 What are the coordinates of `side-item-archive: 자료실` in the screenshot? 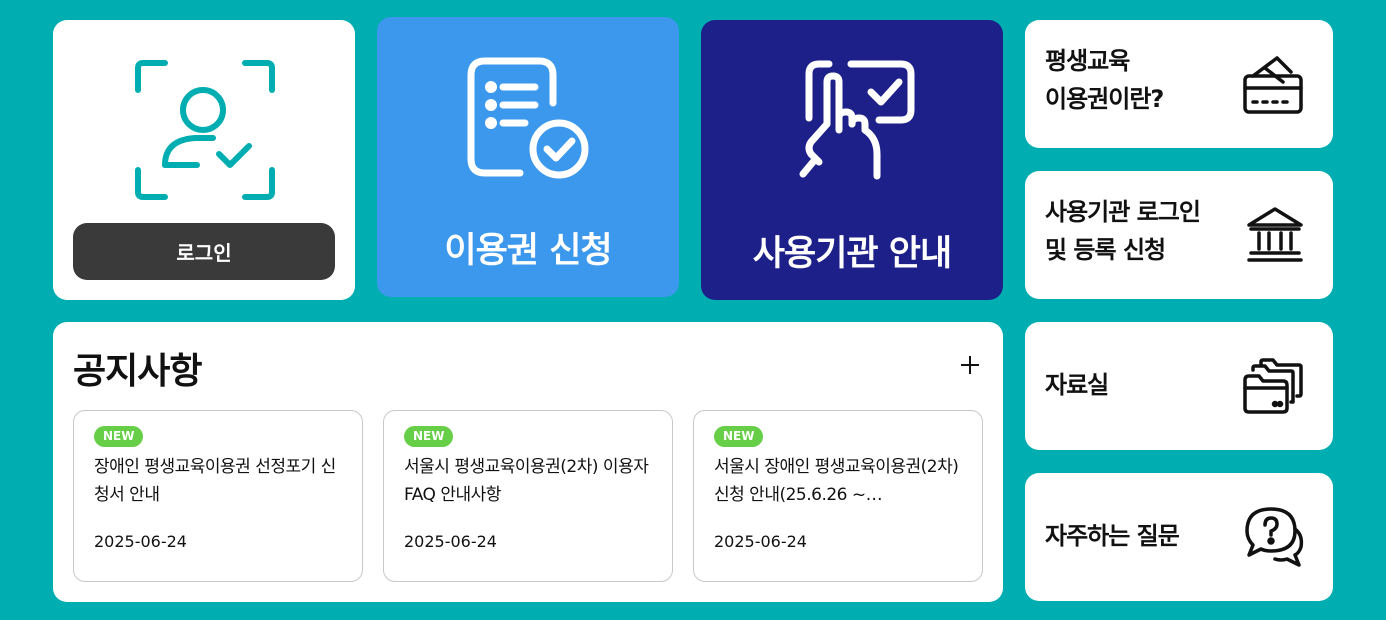 It's located at (1179, 386).